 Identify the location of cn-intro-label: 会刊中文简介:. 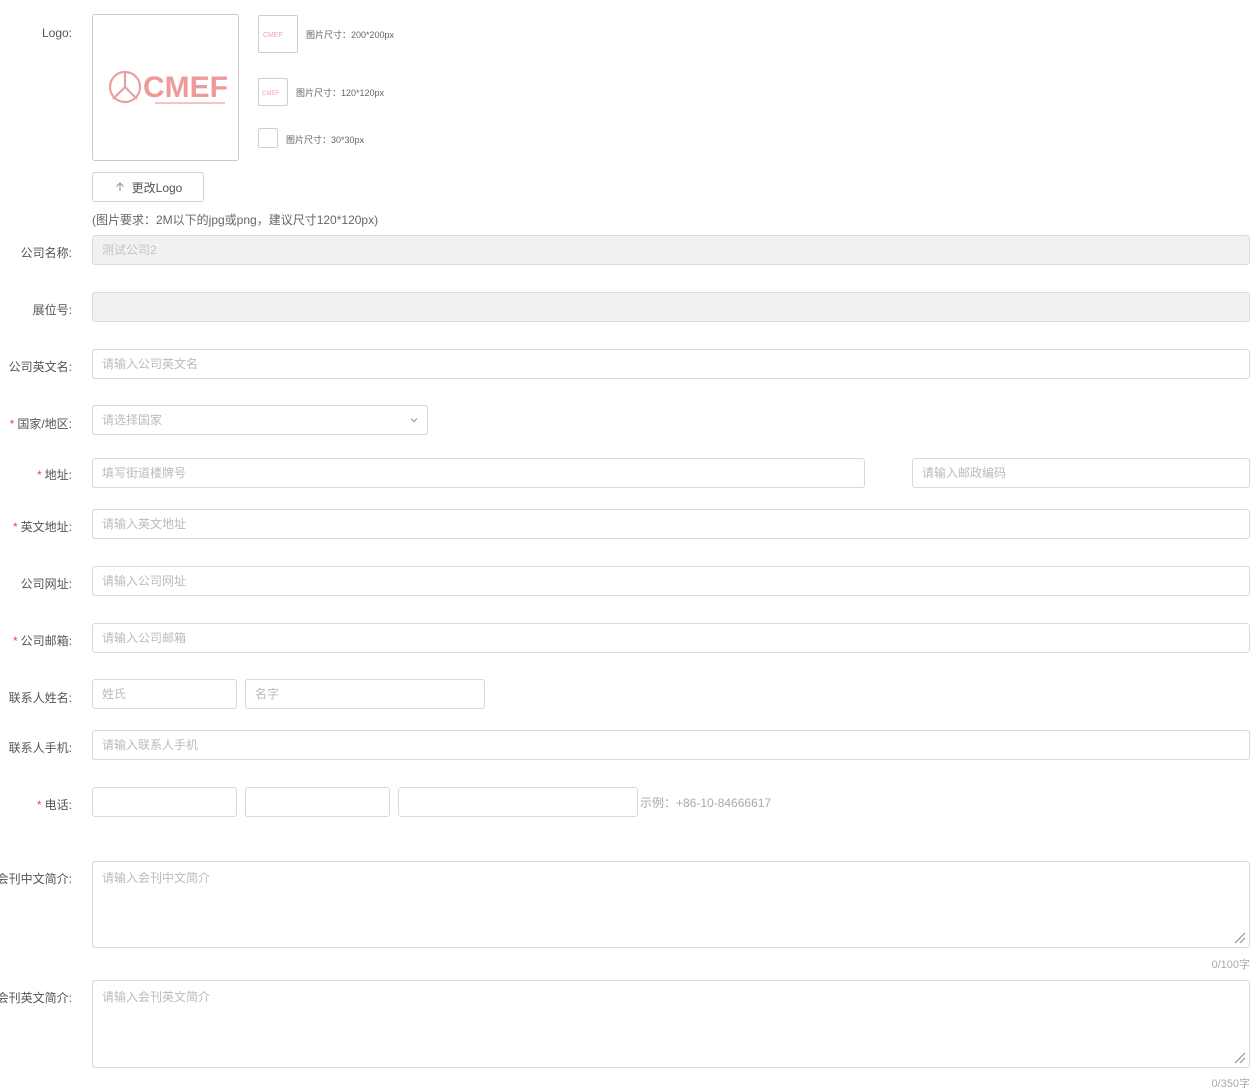
(36, 879).